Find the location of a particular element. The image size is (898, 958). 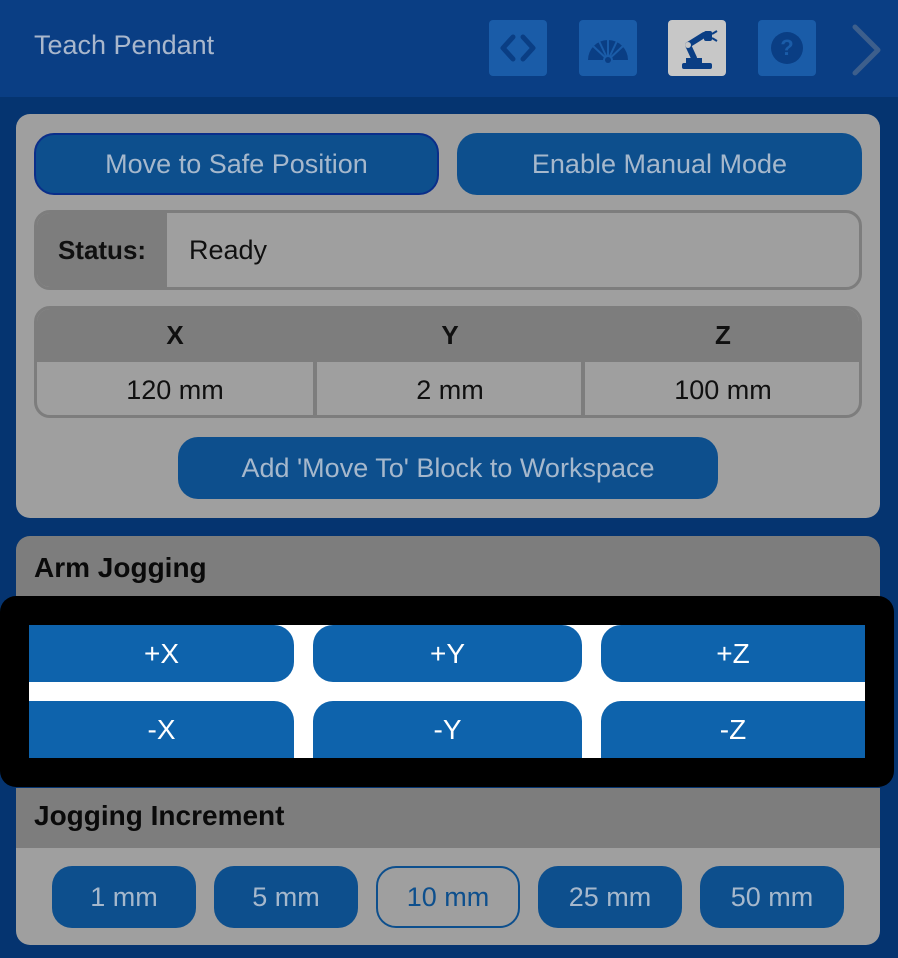

gauge-icon is located at coordinates (608, 51).